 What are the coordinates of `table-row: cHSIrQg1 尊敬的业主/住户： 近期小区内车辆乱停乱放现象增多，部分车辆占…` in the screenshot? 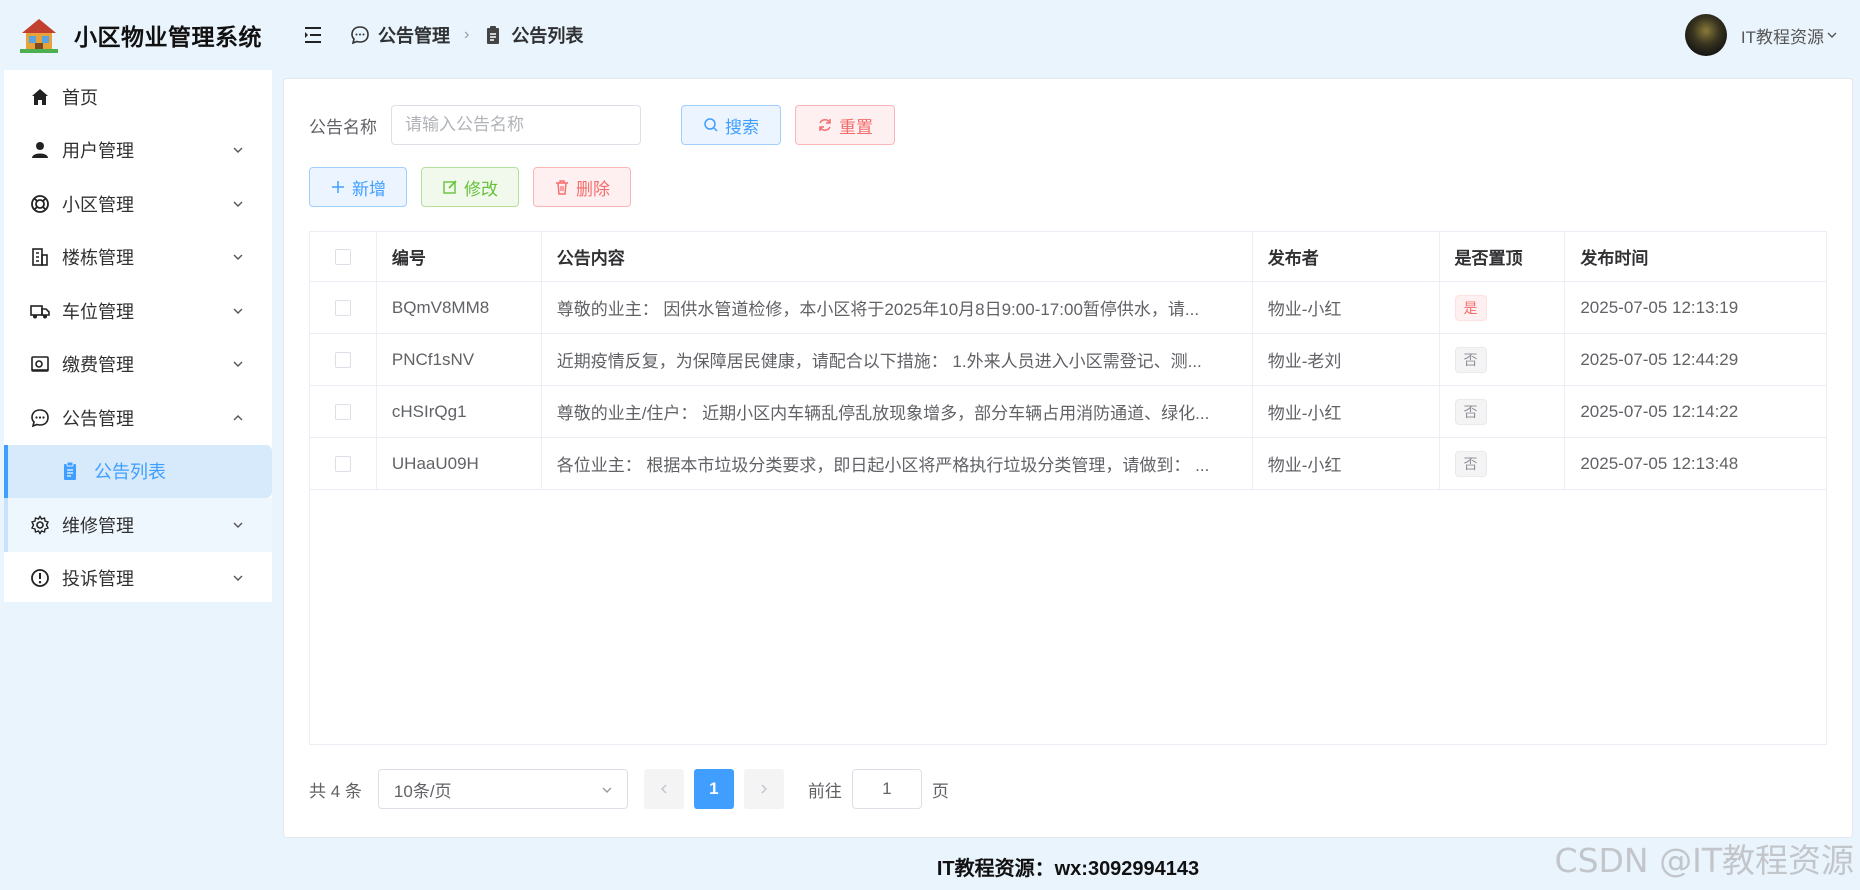 It's located at (1068, 412).